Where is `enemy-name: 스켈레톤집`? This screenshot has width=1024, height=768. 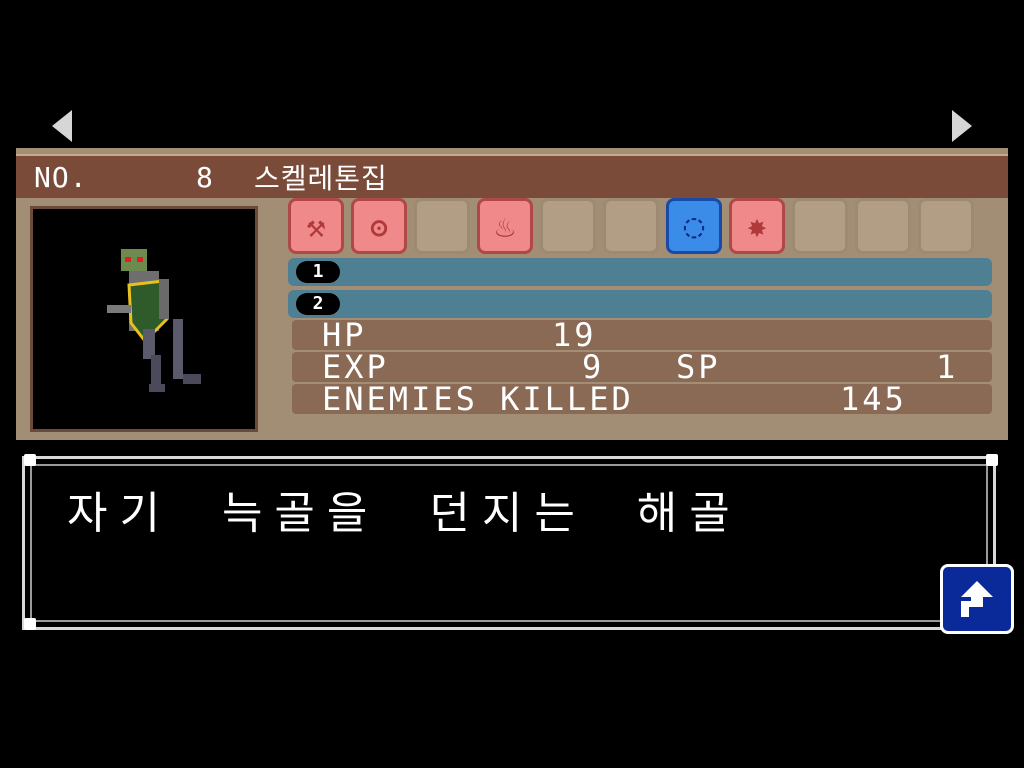 enemy-name: 스켈레톤집 is located at coordinates (321, 178).